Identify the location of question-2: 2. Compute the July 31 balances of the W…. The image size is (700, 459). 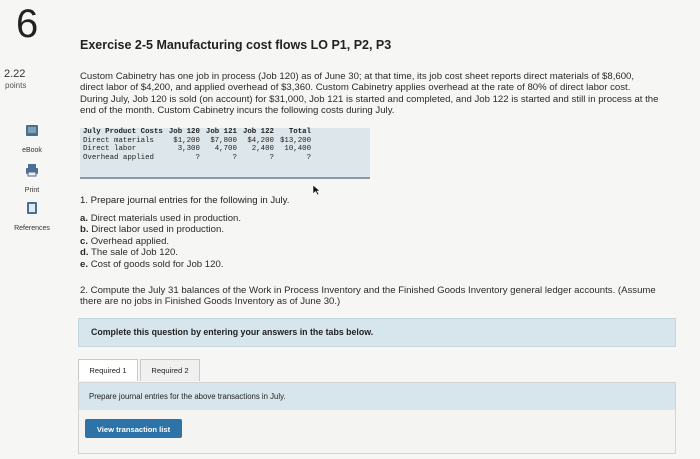
(377, 296).